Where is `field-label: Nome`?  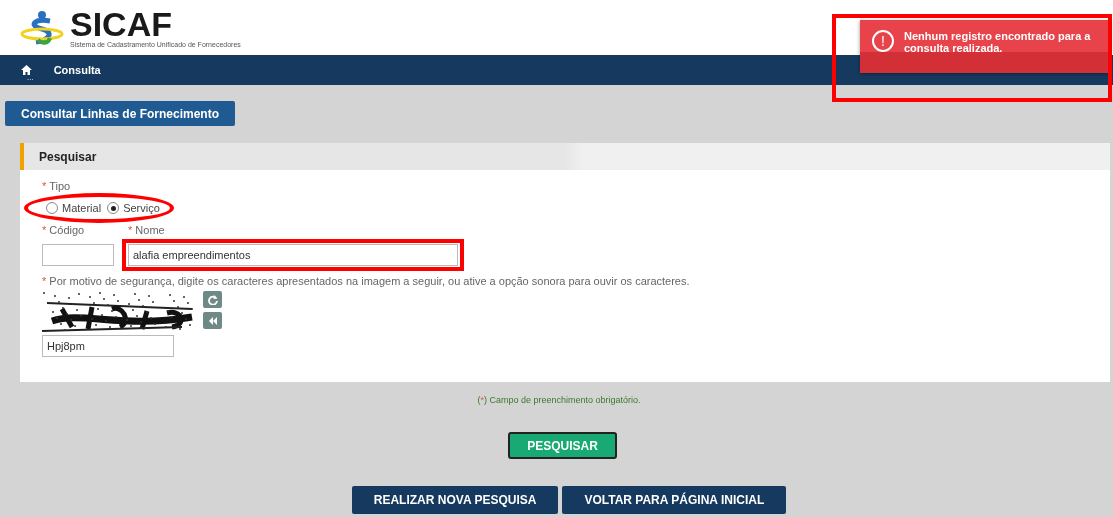
field-label: Nome is located at coordinates (150, 230).